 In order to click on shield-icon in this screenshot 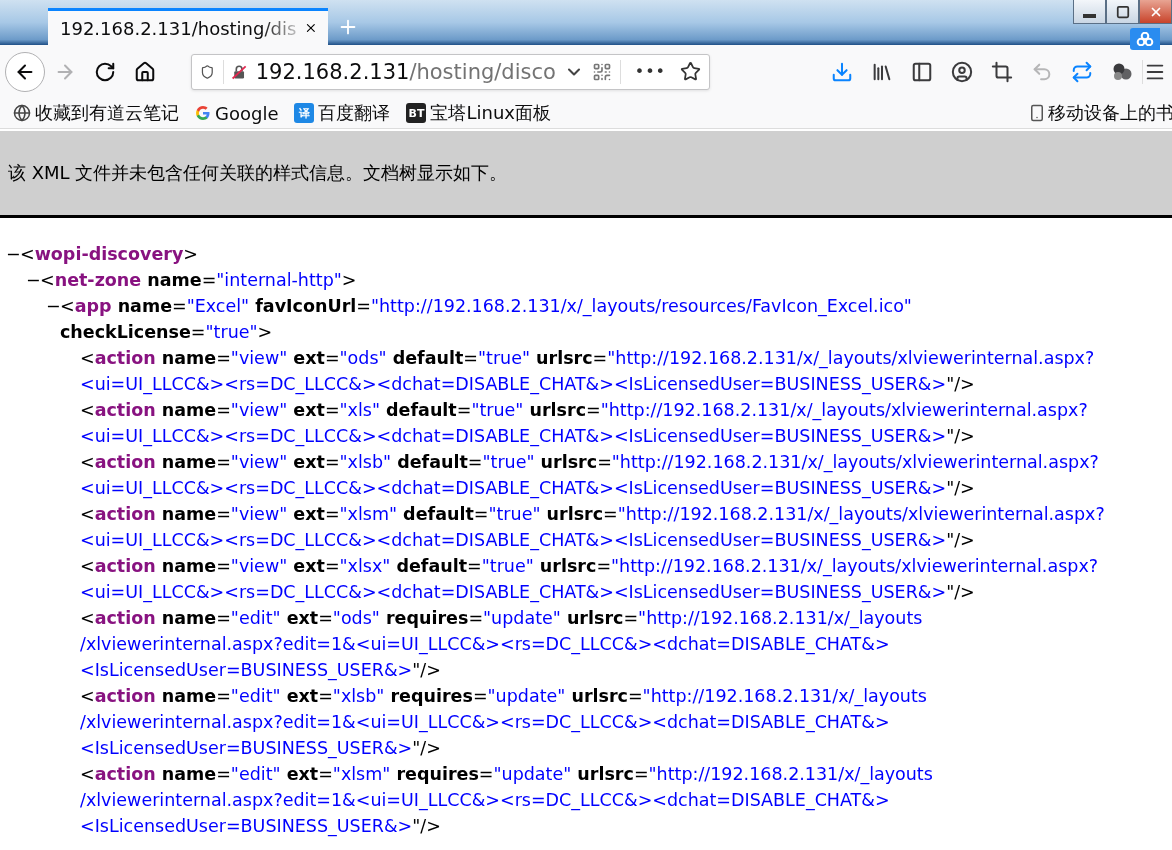, I will do `click(207, 71)`.